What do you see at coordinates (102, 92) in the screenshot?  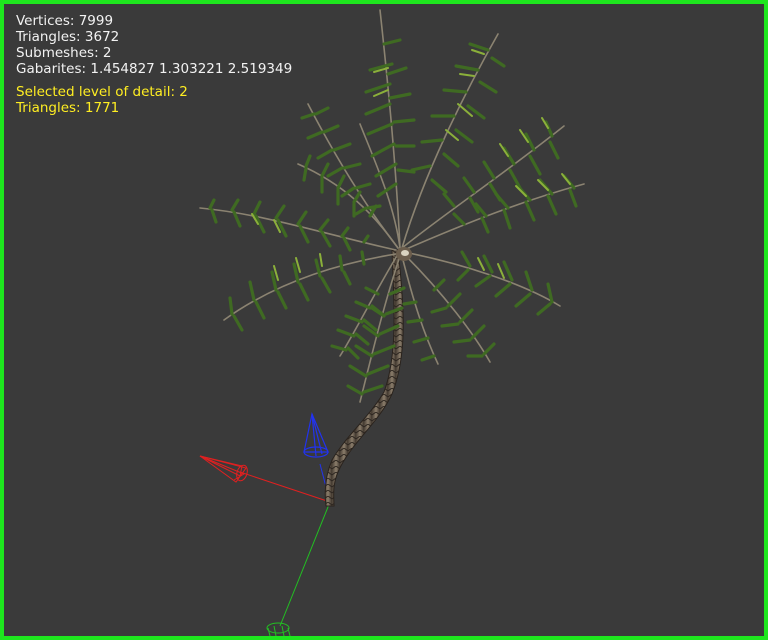 I see `lod-selected: Selected level of detail: 2` at bounding box center [102, 92].